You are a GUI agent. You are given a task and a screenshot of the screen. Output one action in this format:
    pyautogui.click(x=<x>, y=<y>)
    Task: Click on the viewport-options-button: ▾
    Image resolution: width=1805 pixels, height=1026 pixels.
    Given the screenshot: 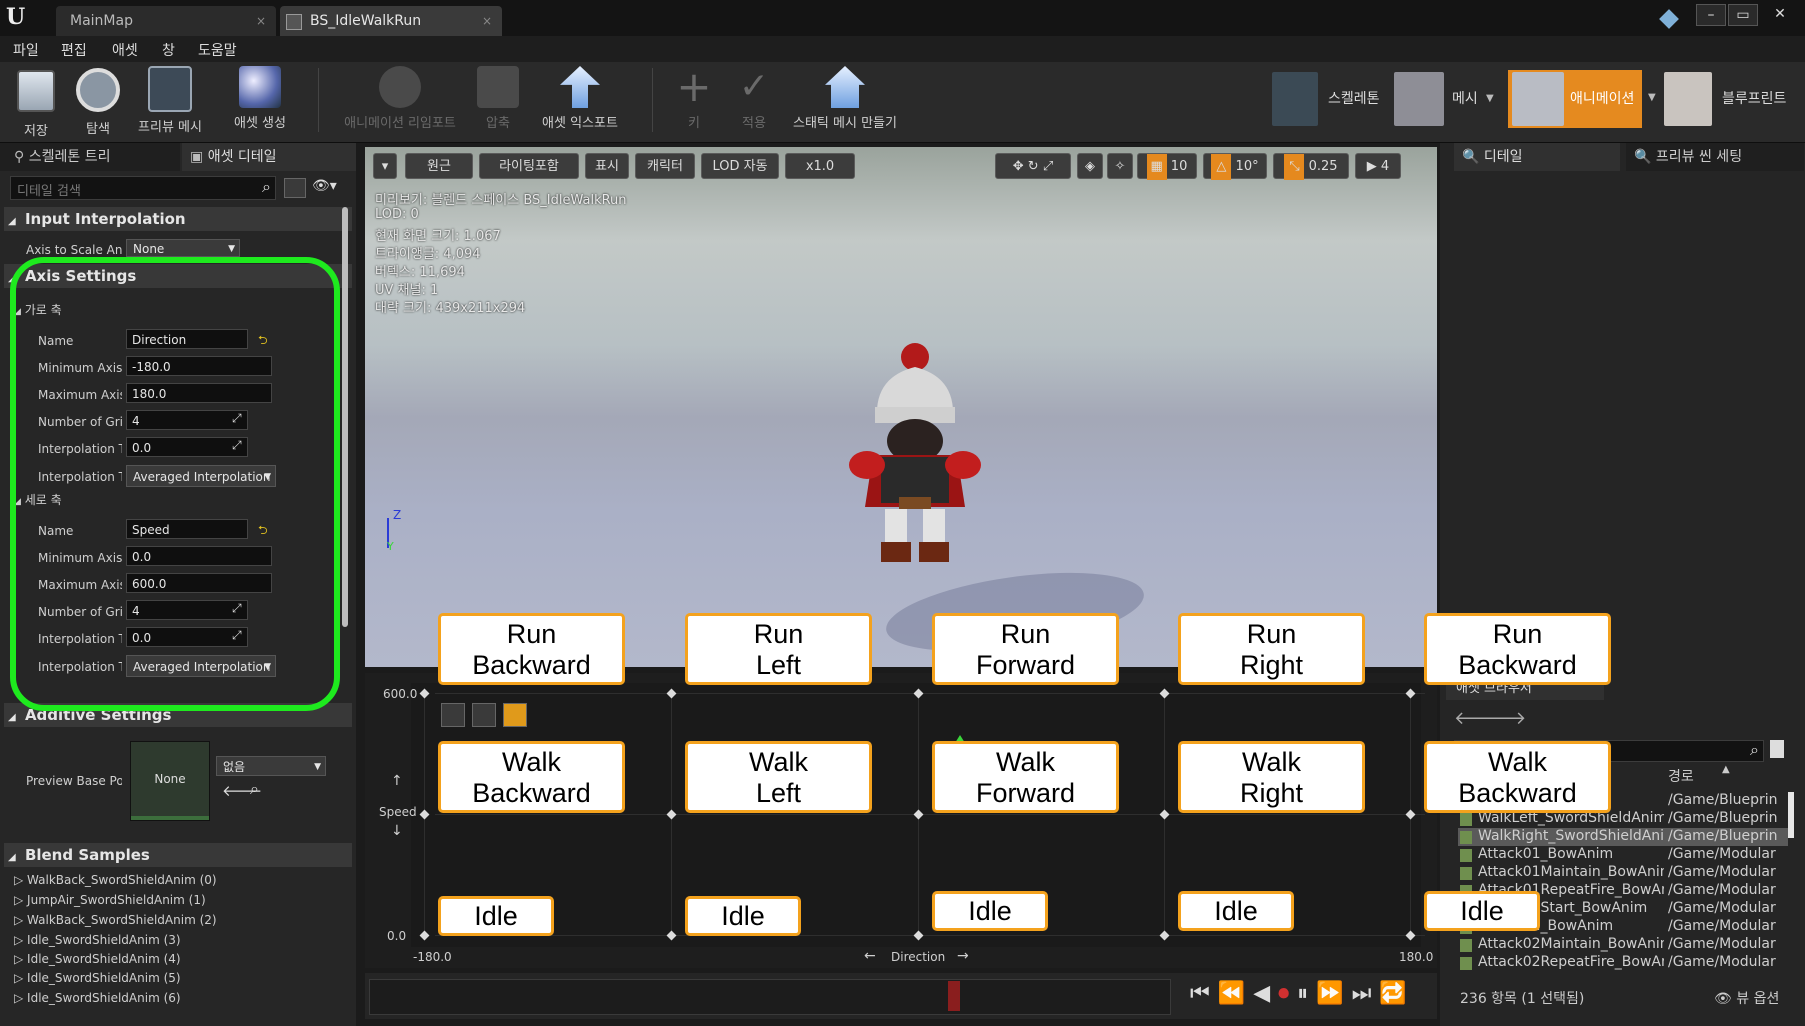 What is the action you would take?
    pyautogui.click(x=385, y=166)
    